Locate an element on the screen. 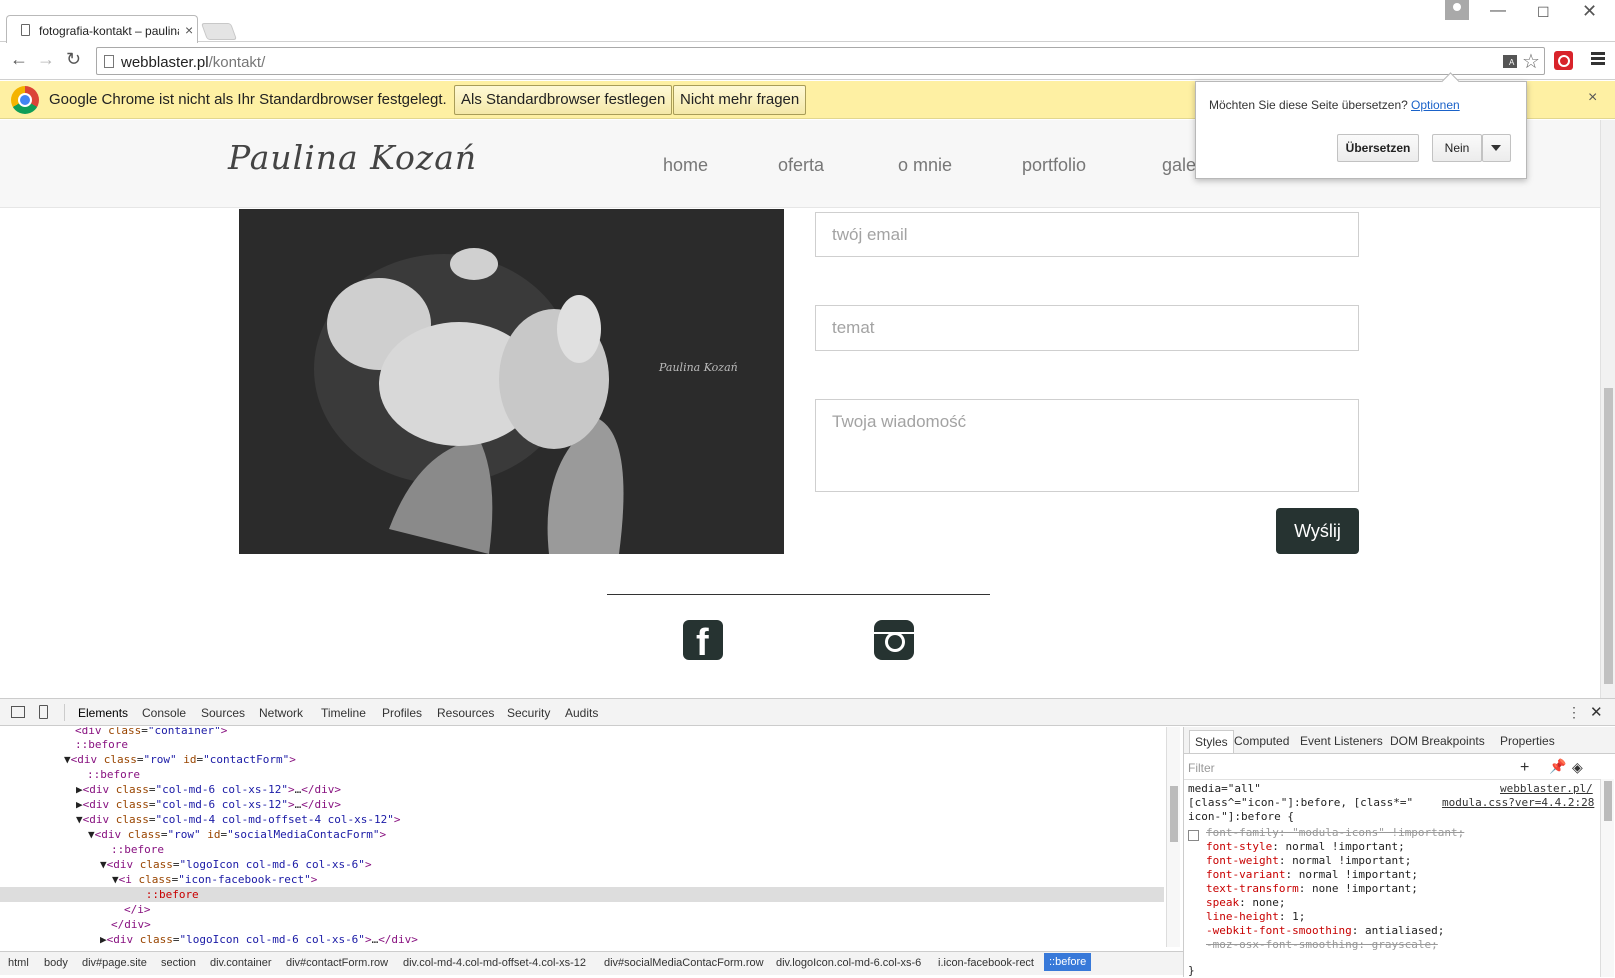 The height and width of the screenshot is (978, 1615). page-info-icon is located at coordinates (109, 61).